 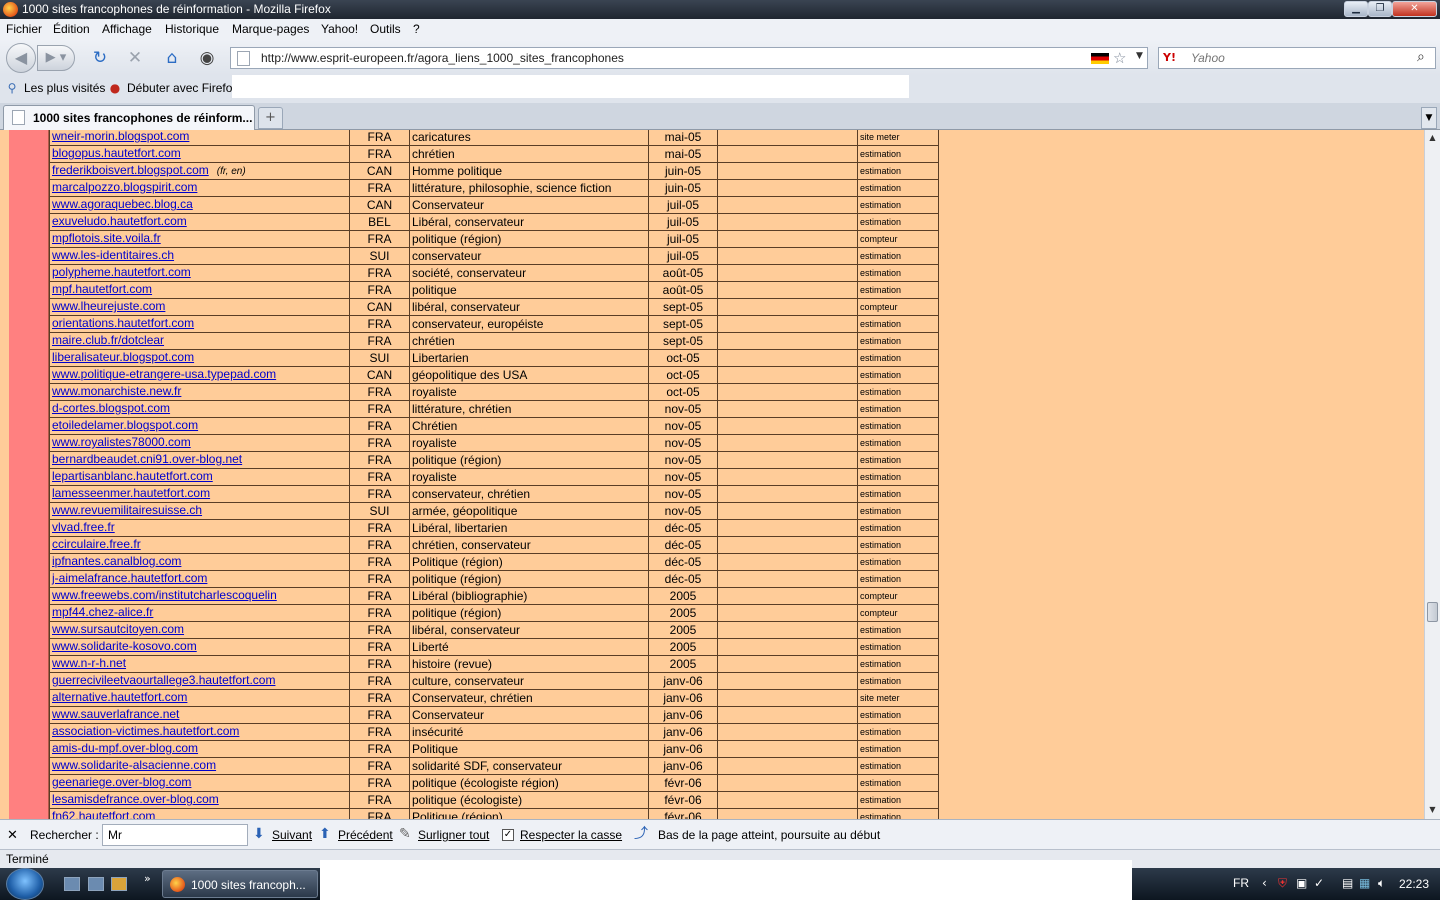 I want to click on site-link: www.politique-etrangere-usa.typepad.com, so click(x=164, y=375).